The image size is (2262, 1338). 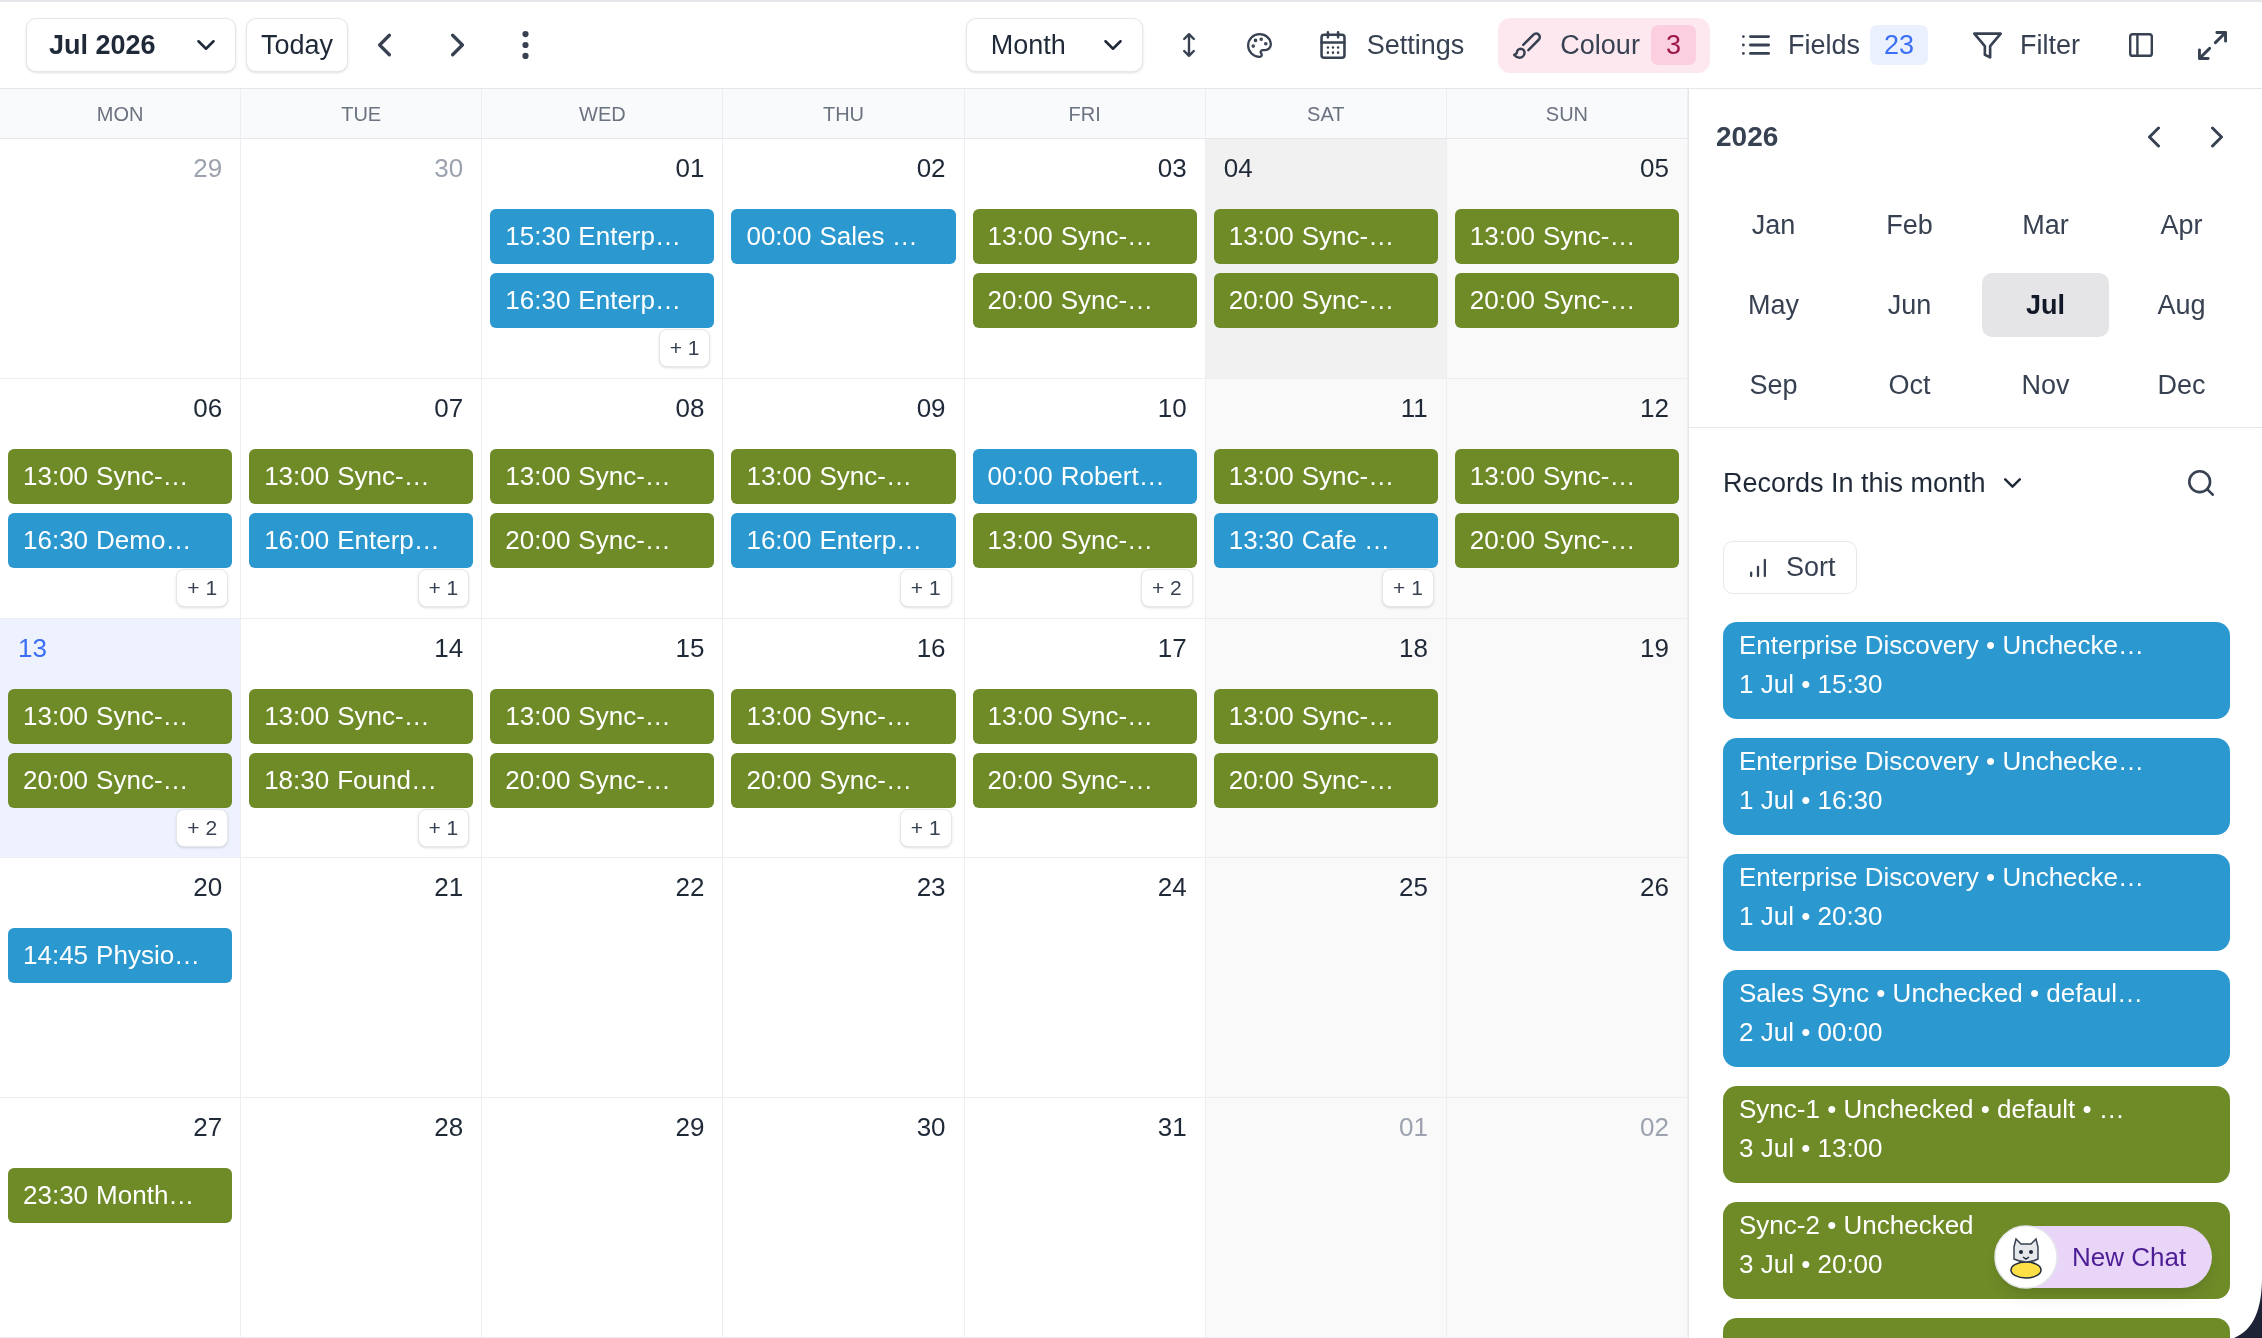 I want to click on day-cell: 24, so click(x=1085, y=978).